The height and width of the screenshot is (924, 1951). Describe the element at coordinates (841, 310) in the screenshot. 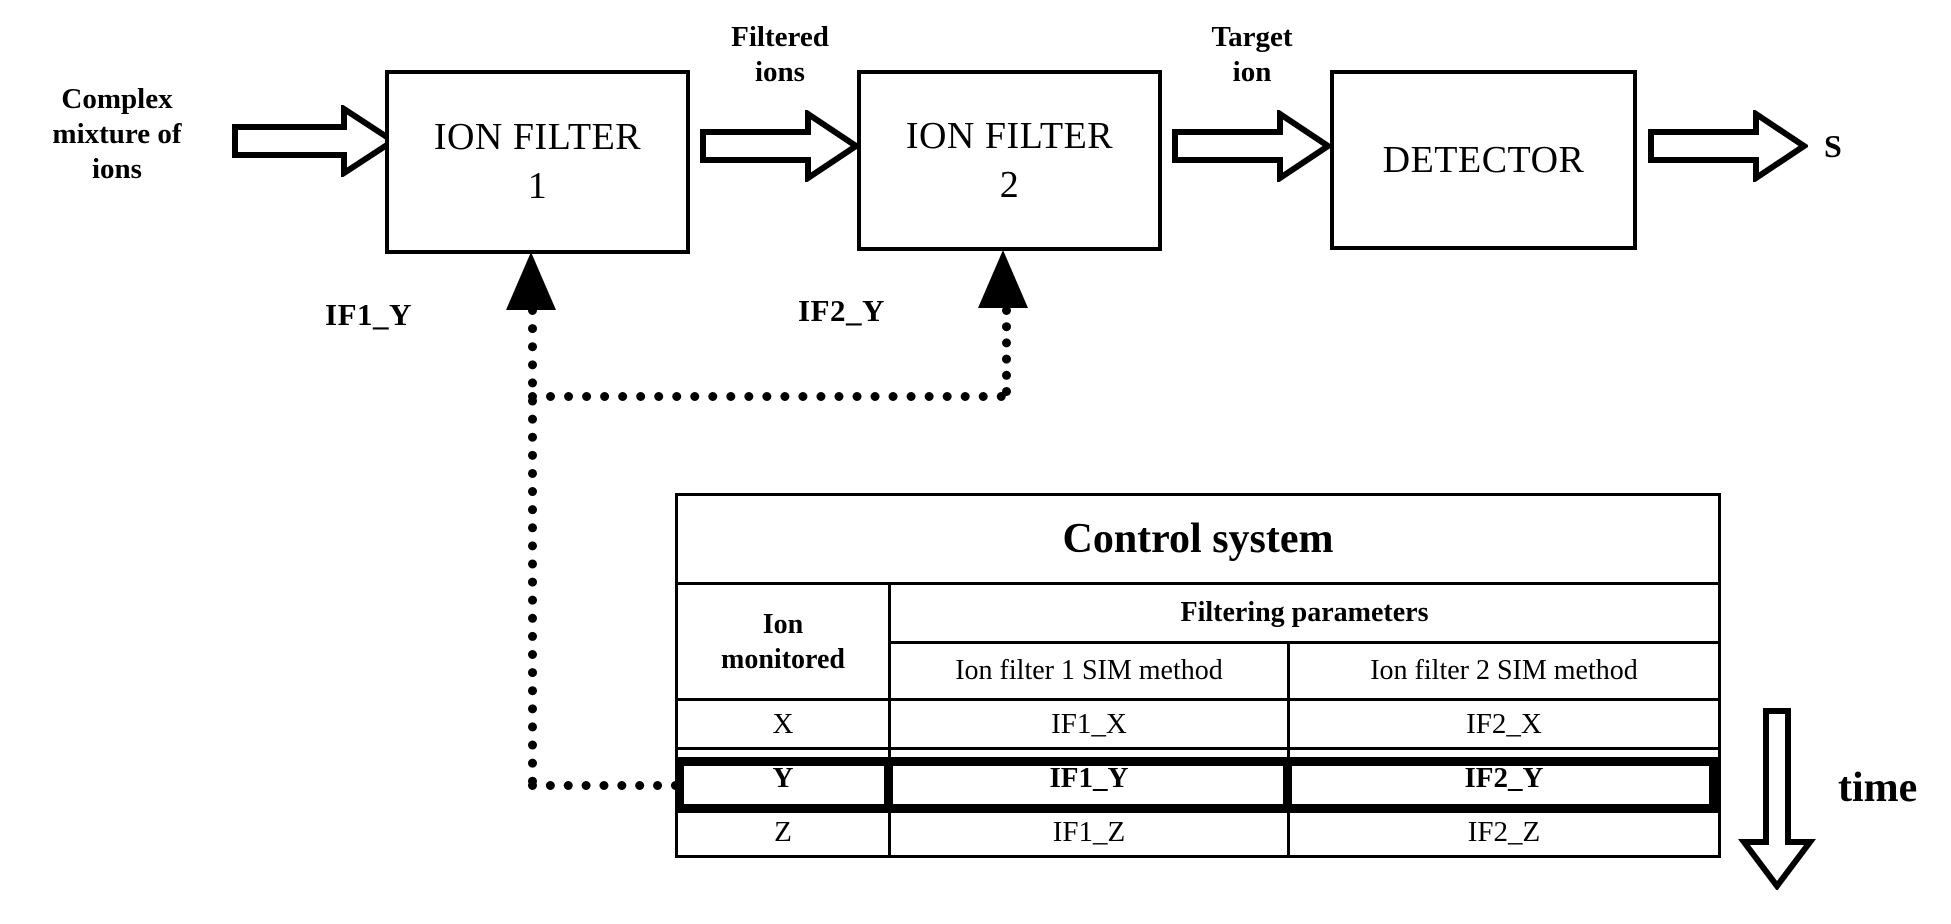

I see `feedback-label-if2-y: IF2_Y` at that location.